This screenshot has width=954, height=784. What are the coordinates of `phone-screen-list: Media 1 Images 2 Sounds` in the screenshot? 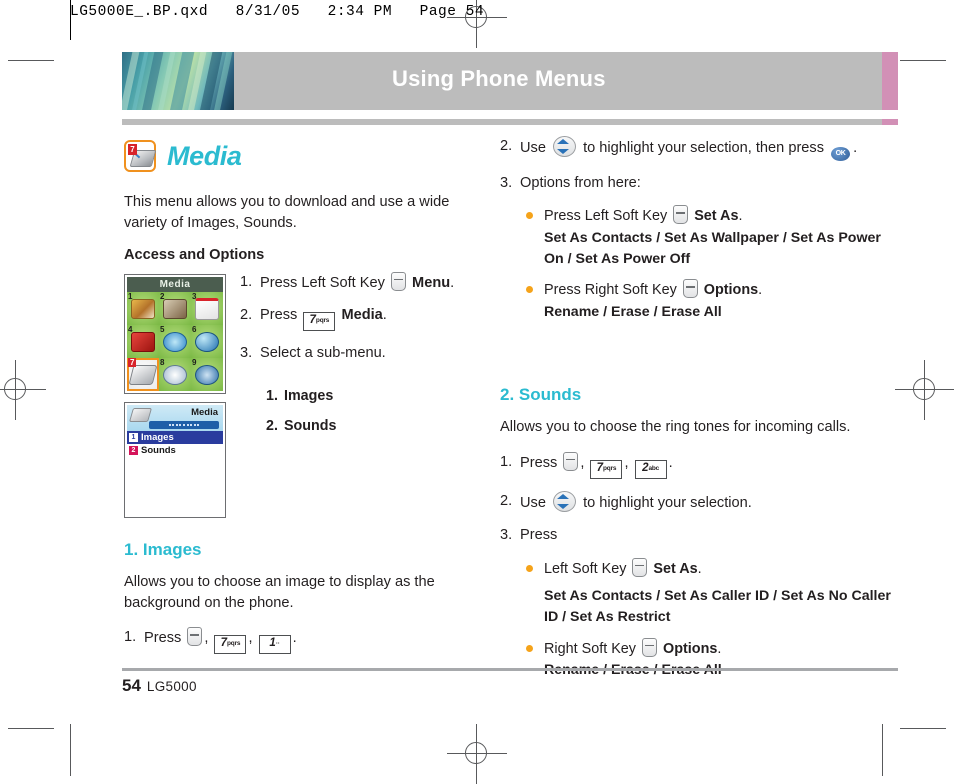 It's located at (175, 460).